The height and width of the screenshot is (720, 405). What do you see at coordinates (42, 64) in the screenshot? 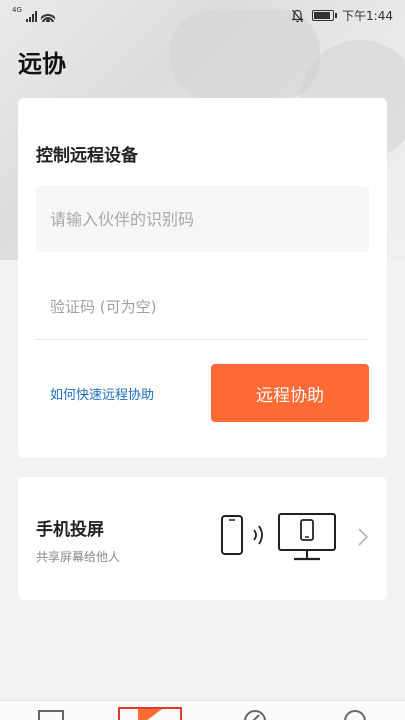
I see `page-title: 远协` at bounding box center [42, 64].